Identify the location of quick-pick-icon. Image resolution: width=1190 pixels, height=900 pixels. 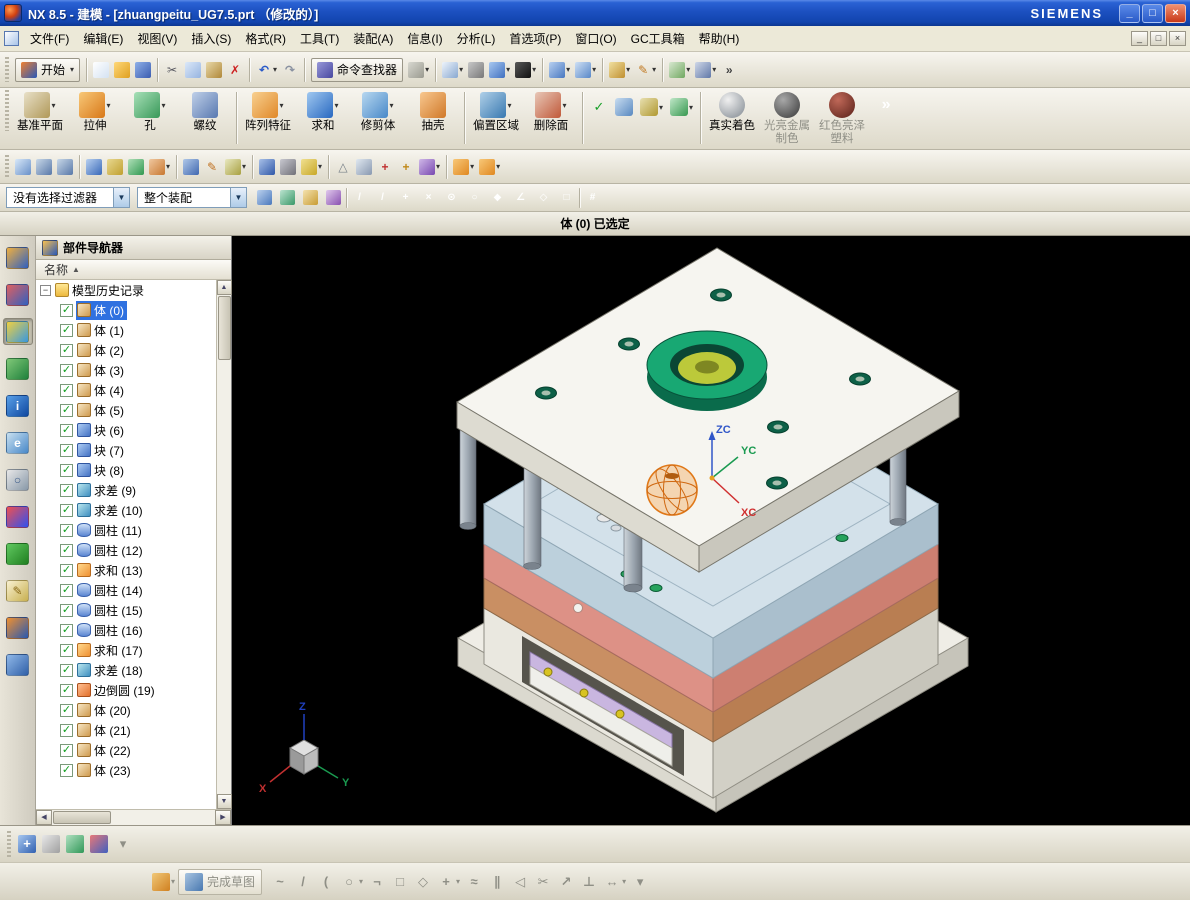
(333, 198).